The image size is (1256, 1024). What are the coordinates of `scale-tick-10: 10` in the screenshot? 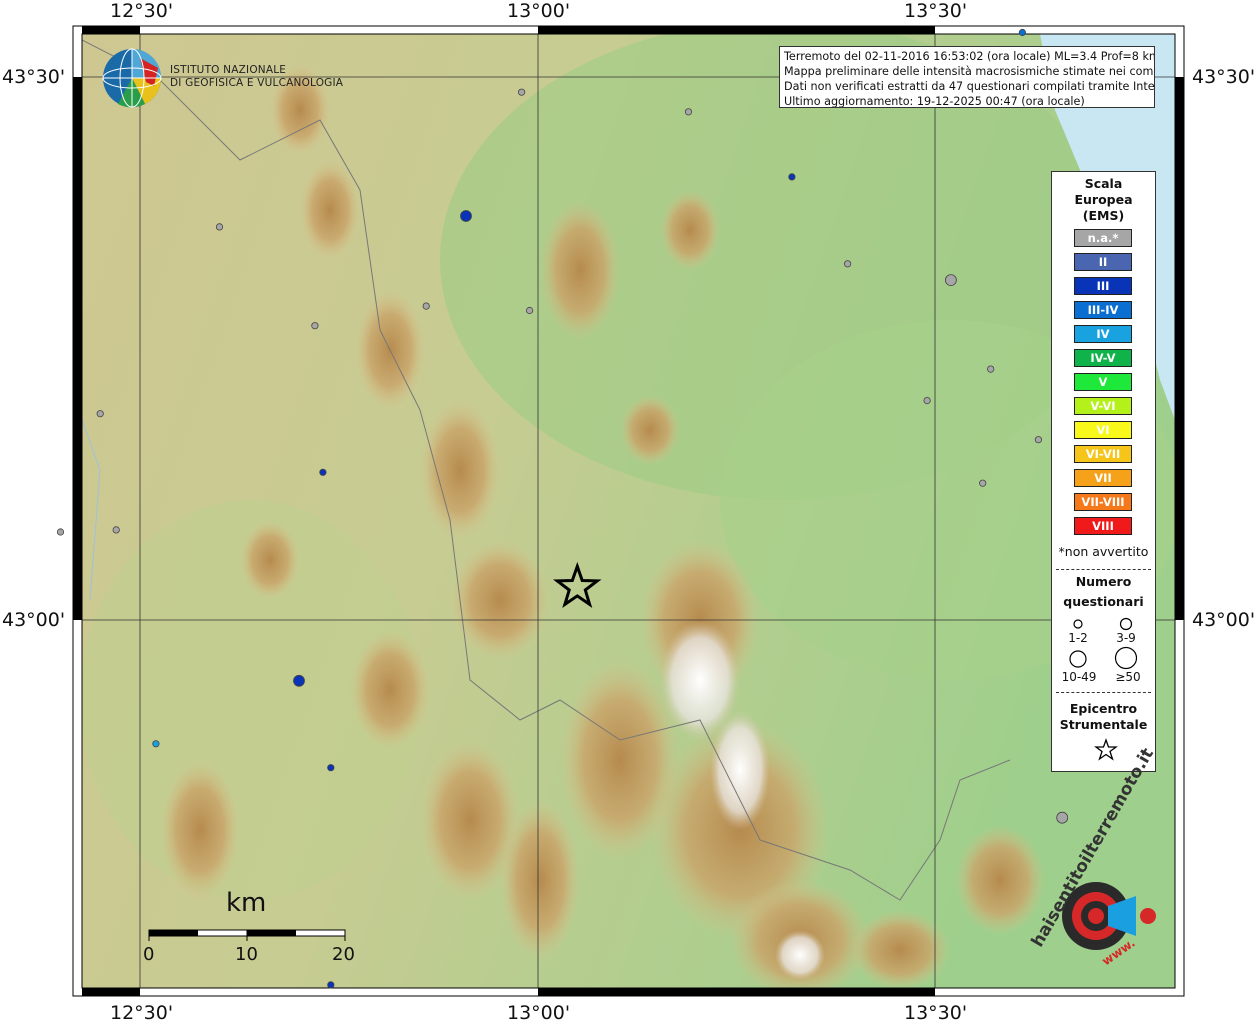 It's located at (246, 954).